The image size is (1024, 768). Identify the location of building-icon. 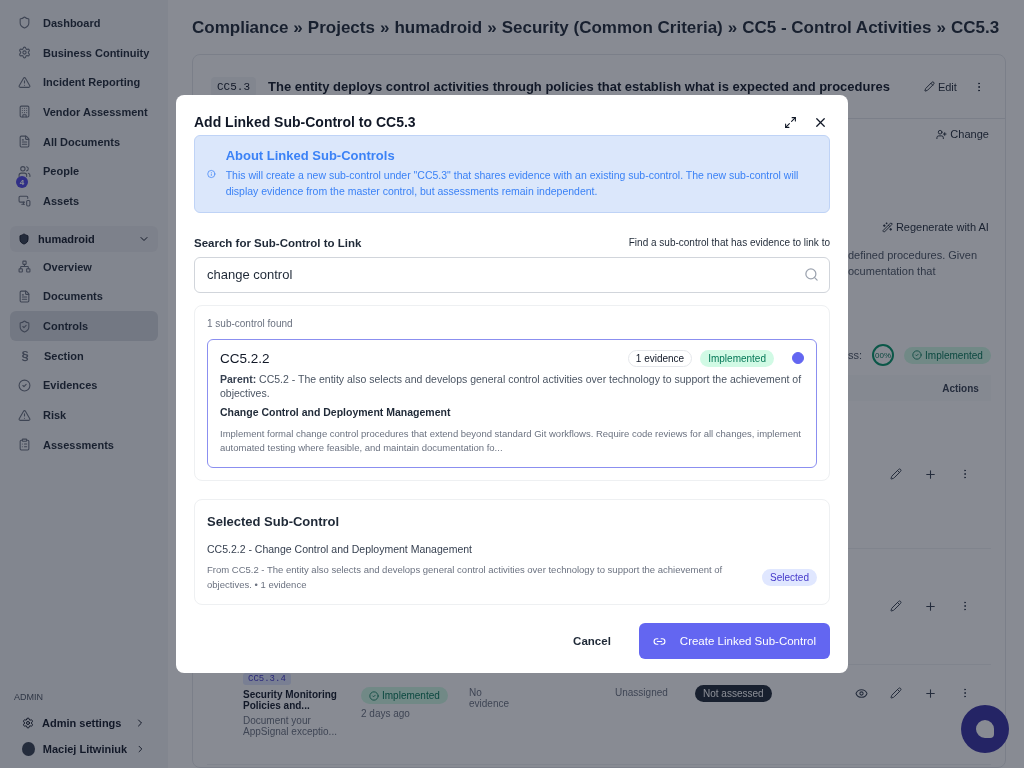
(24, 112).